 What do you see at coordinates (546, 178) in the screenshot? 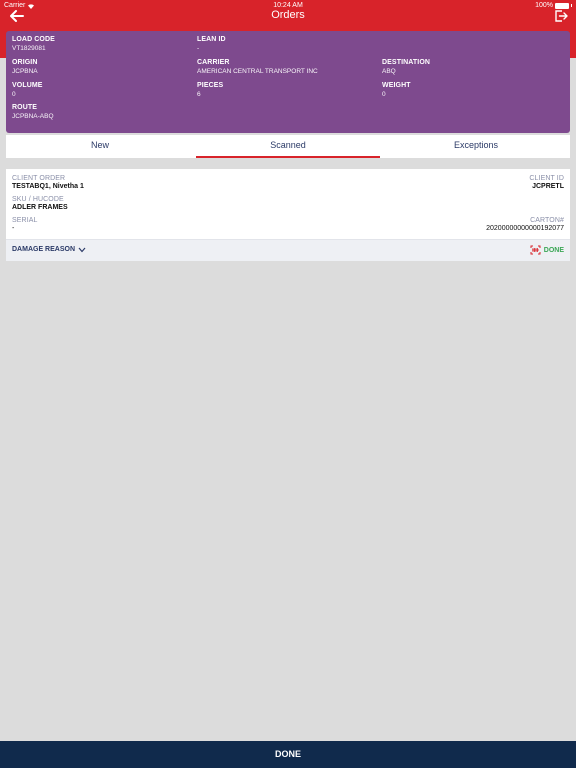
I see `client-id-label: CLIENT ID` at bounding box center [546, 178].